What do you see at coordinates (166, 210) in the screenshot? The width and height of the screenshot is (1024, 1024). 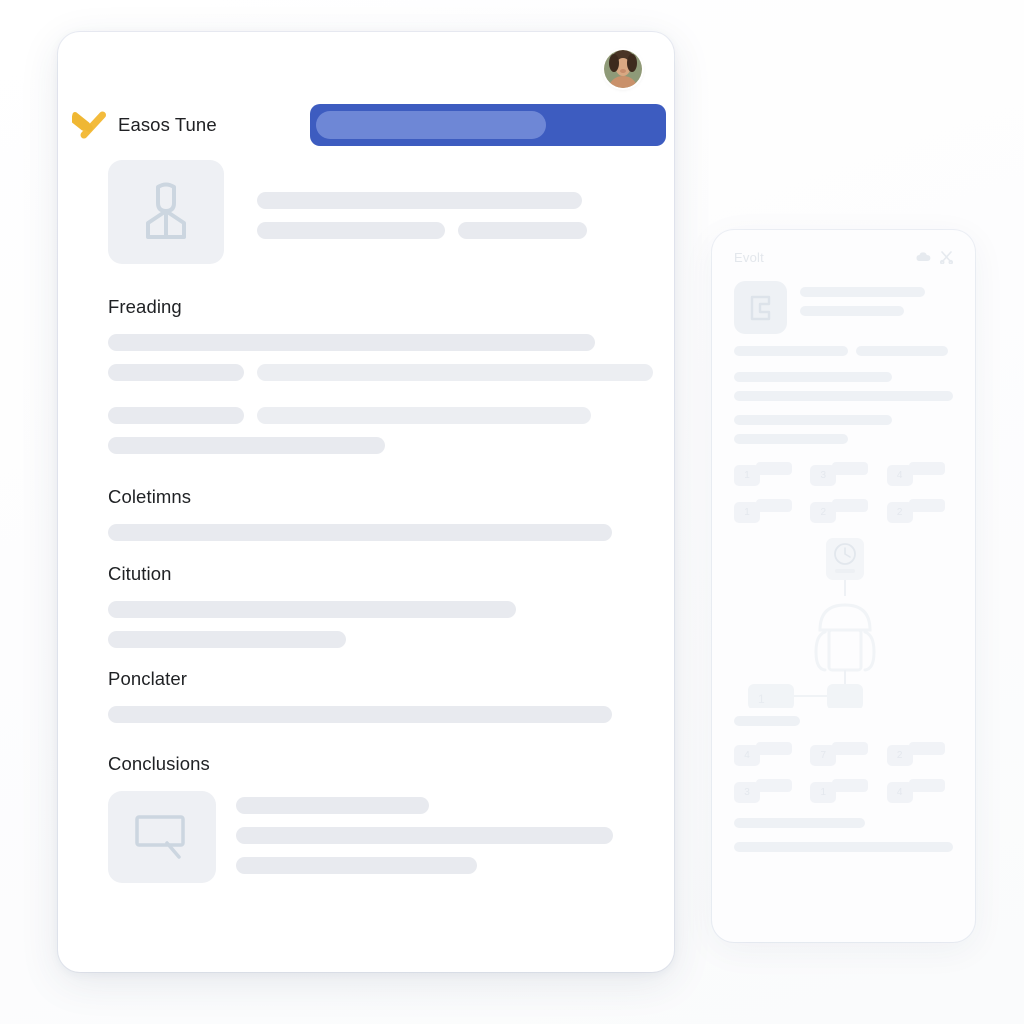 I see `person-placeholder-icon` at bounding box center [166, 210].